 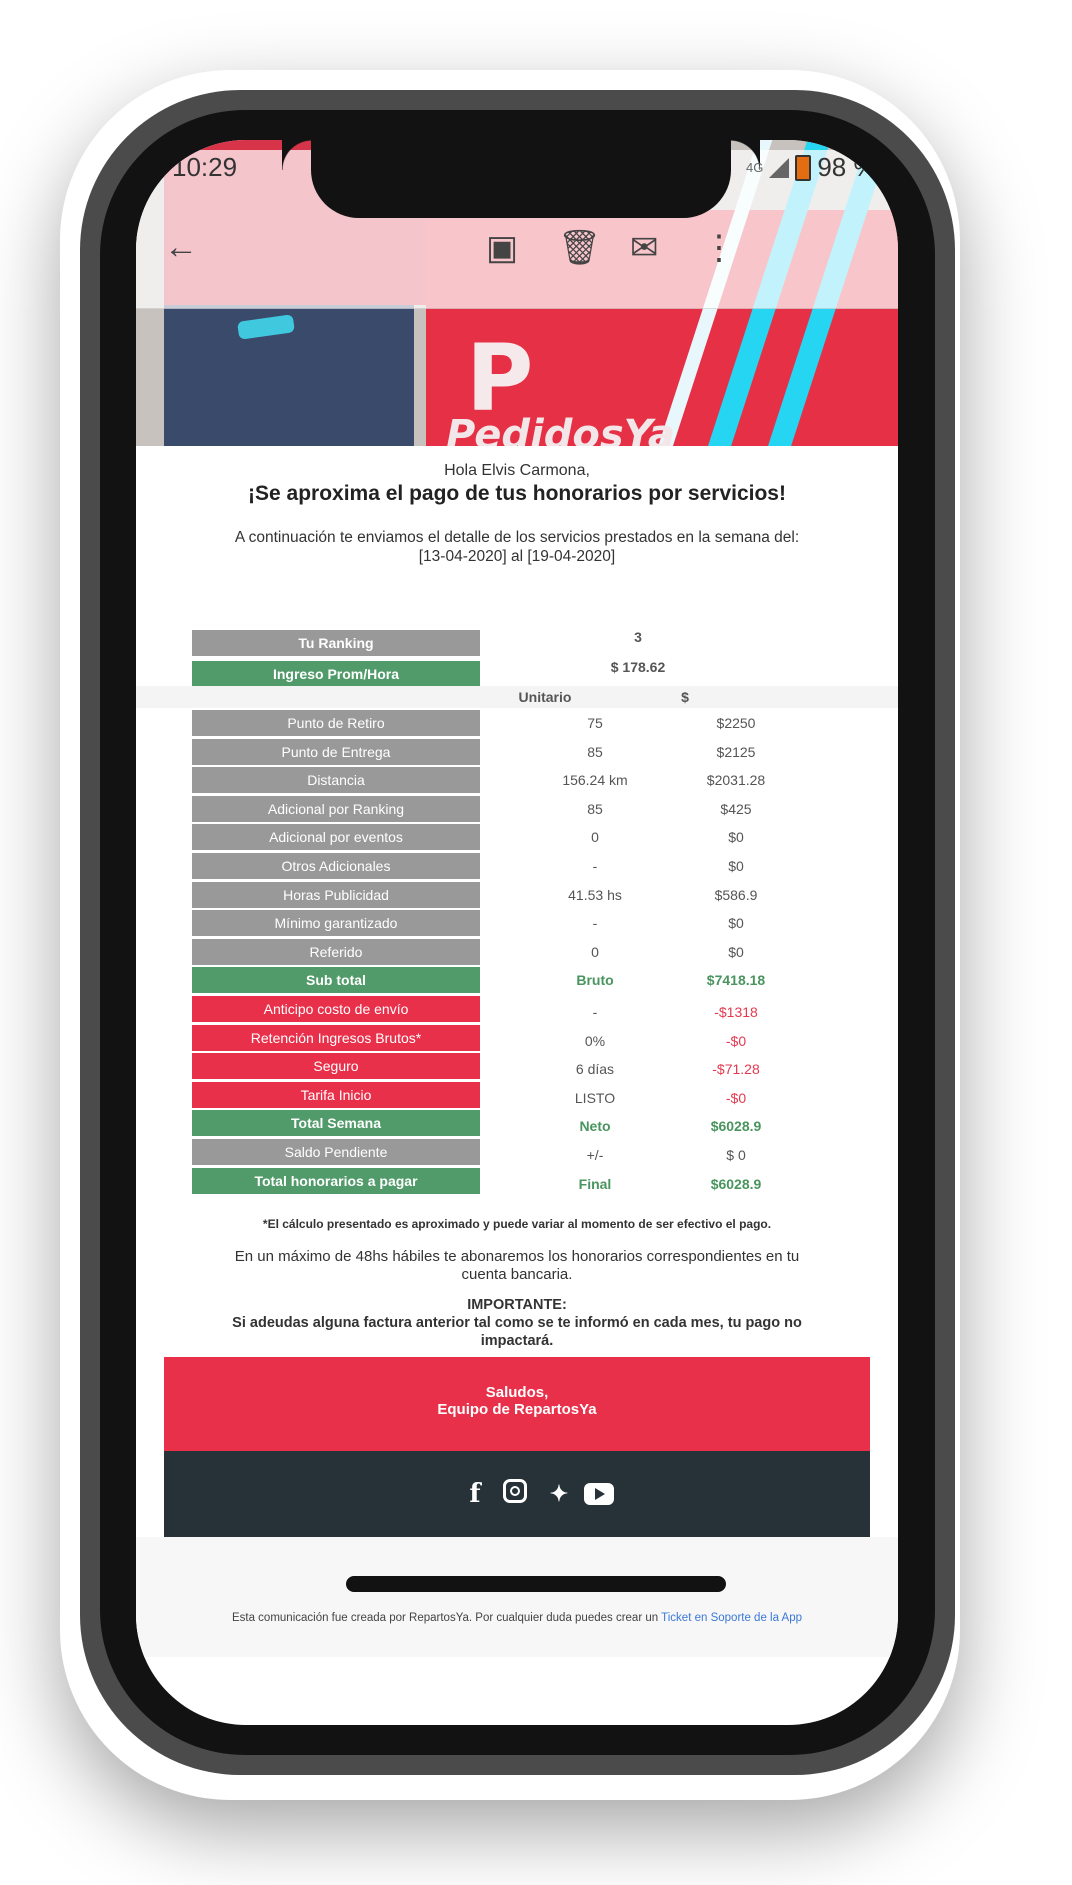 What do you see at coordinates (517, 1392) in the screenshot?
I see `signature-greeting: Saludos,` at bounding box center [517, 1392].